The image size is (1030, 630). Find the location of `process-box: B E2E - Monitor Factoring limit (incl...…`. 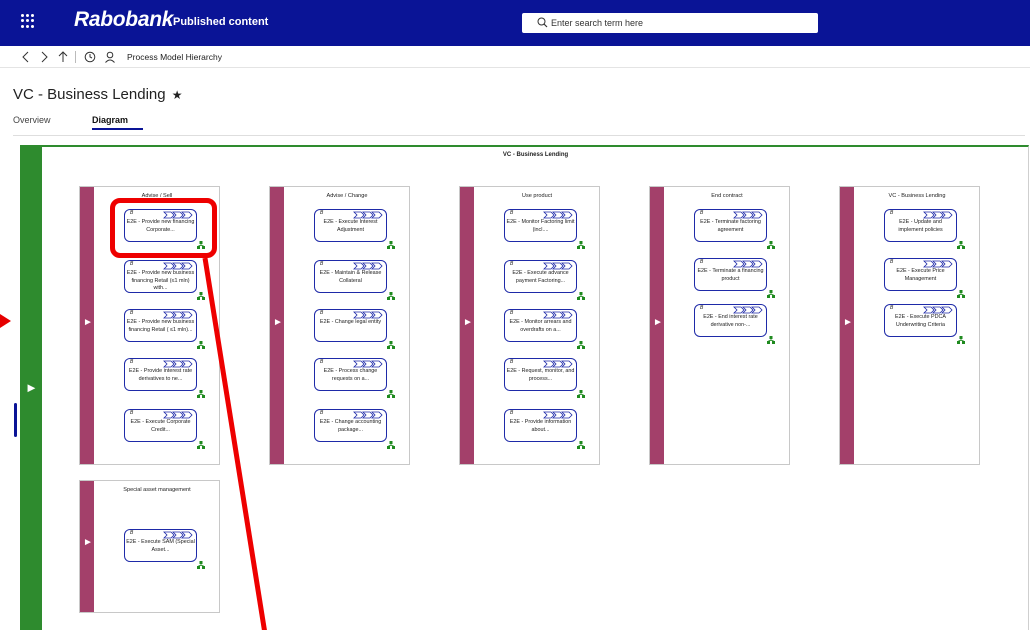

process-box: B E2E - Monitor Factoring limit (incl...… is located at coordinates (544, 229).